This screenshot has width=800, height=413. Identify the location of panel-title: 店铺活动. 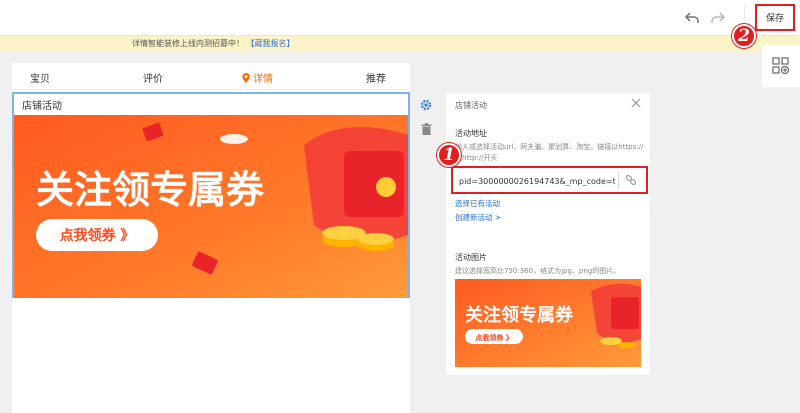
(471, 105).